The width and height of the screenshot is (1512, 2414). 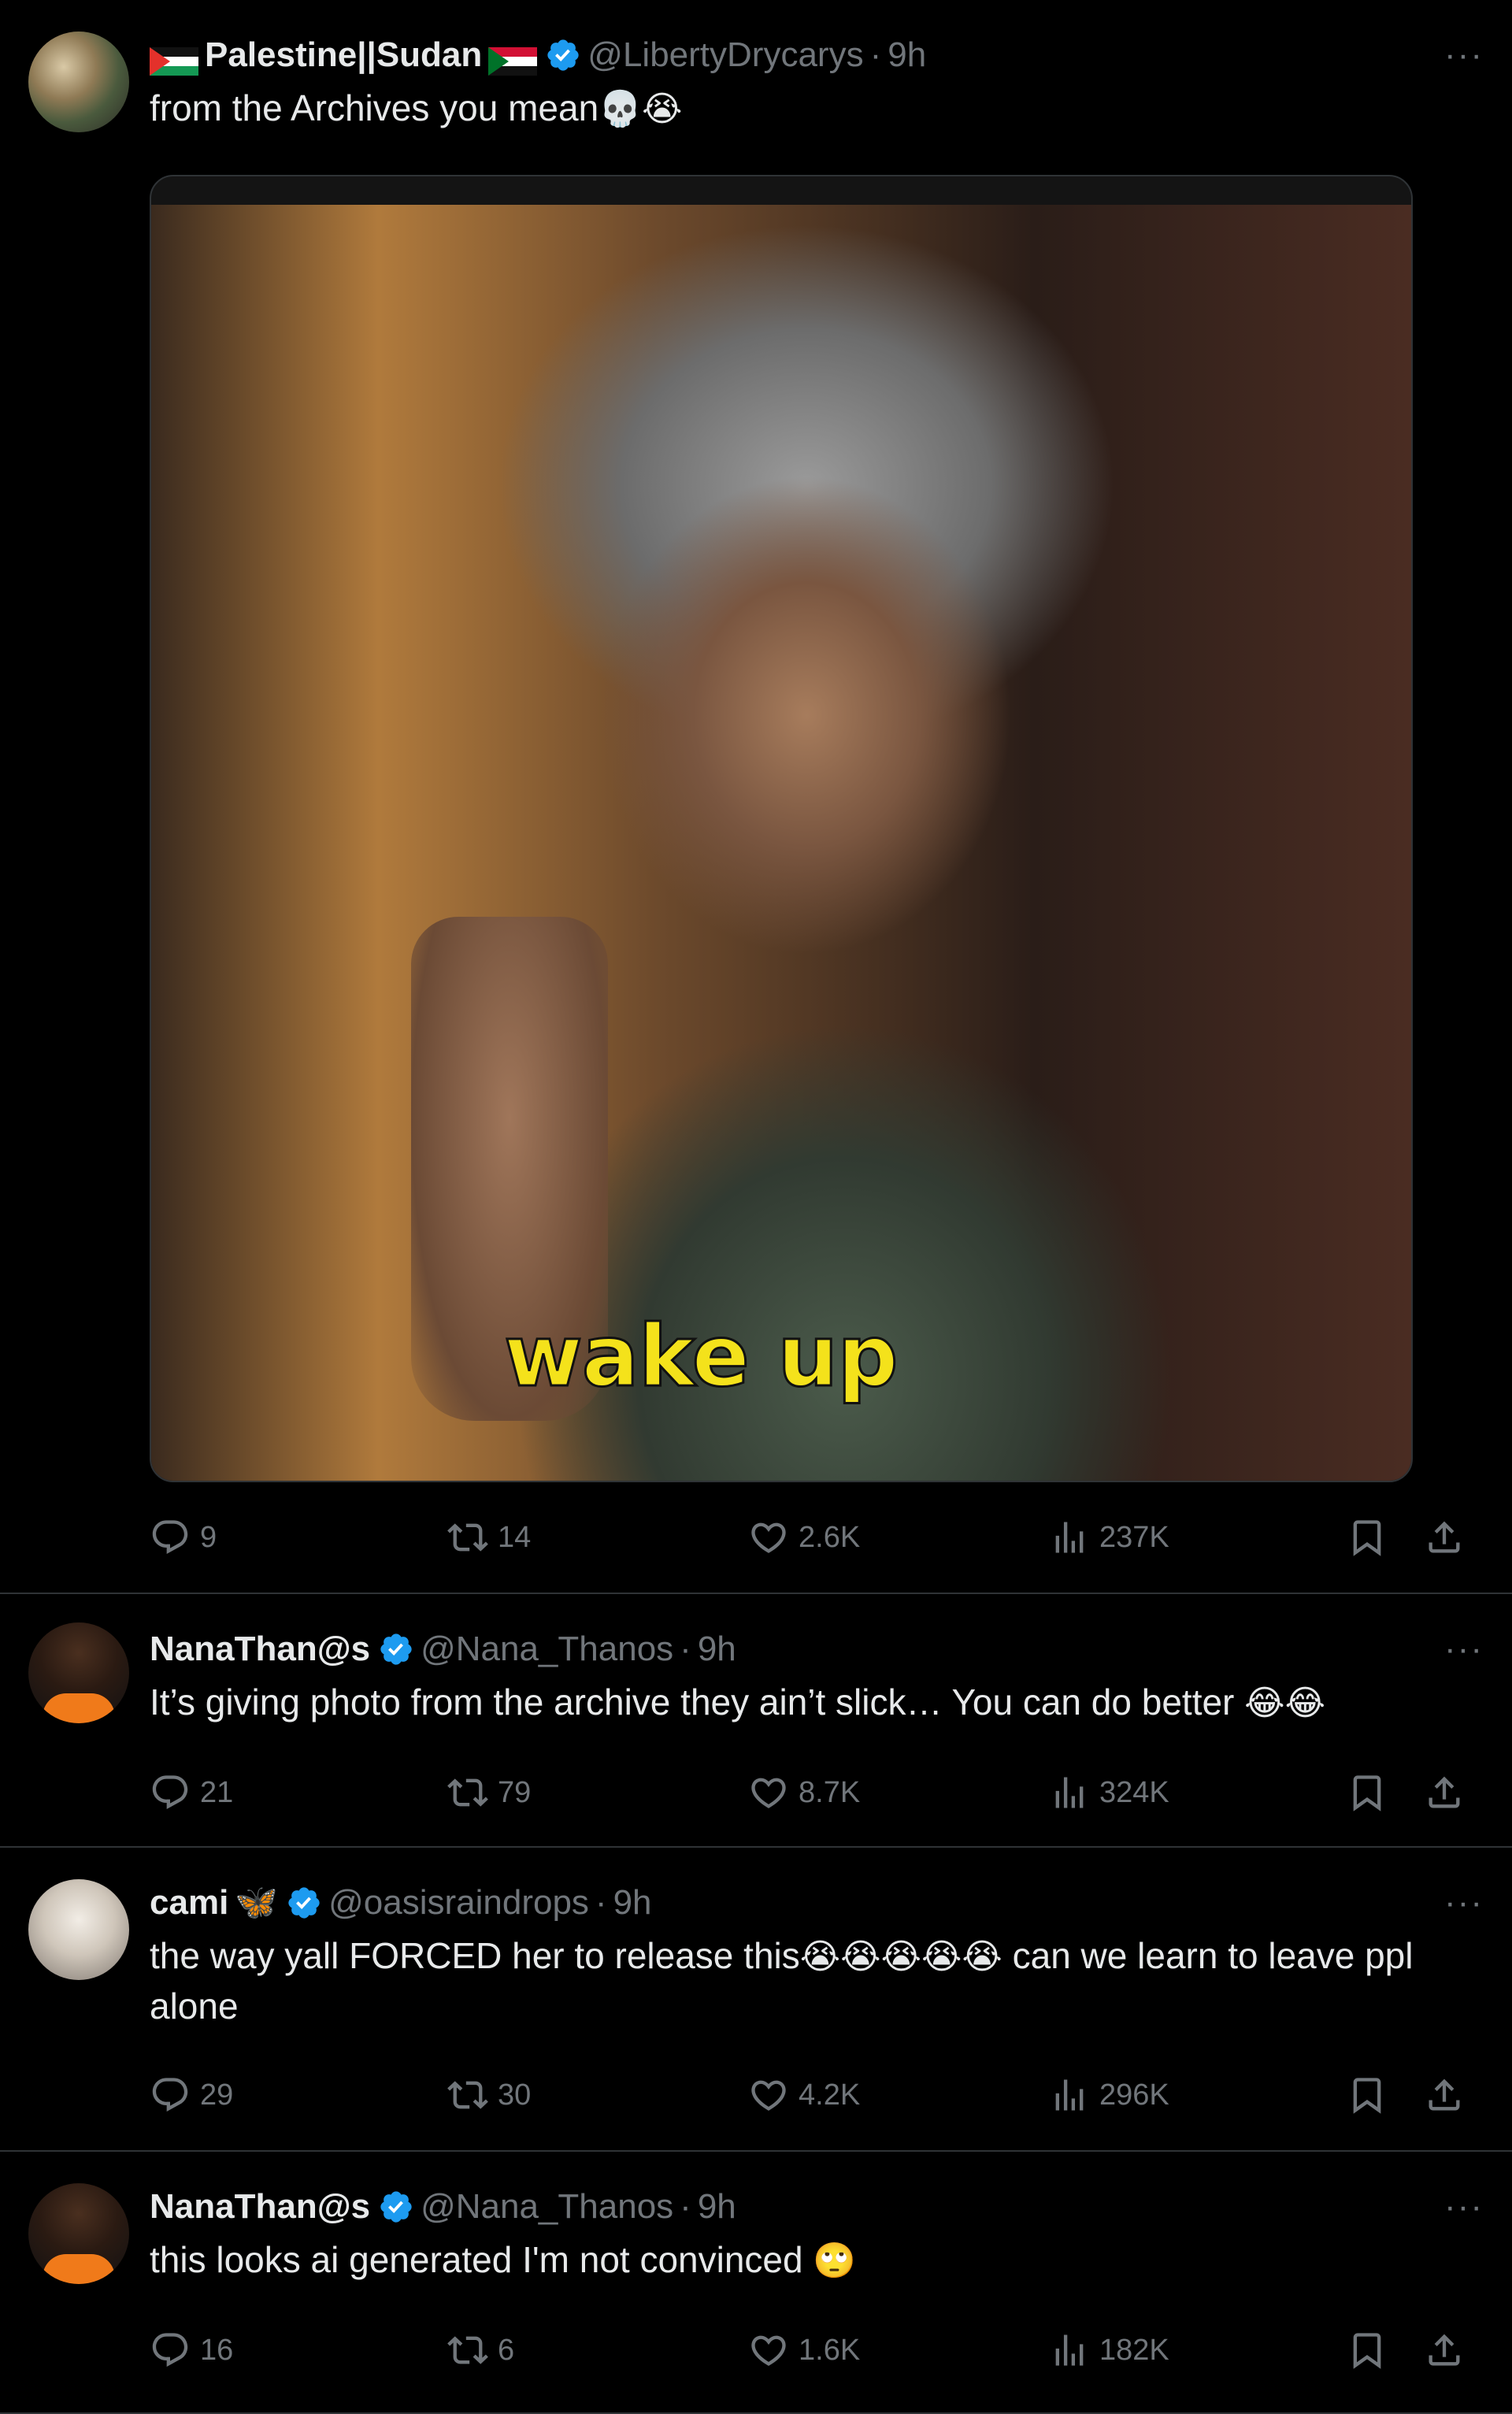 What do you see at coordinates (804, 1537) in the screenshot?
I see `like-button: 2.6K` at bounding box center [804, 1537].